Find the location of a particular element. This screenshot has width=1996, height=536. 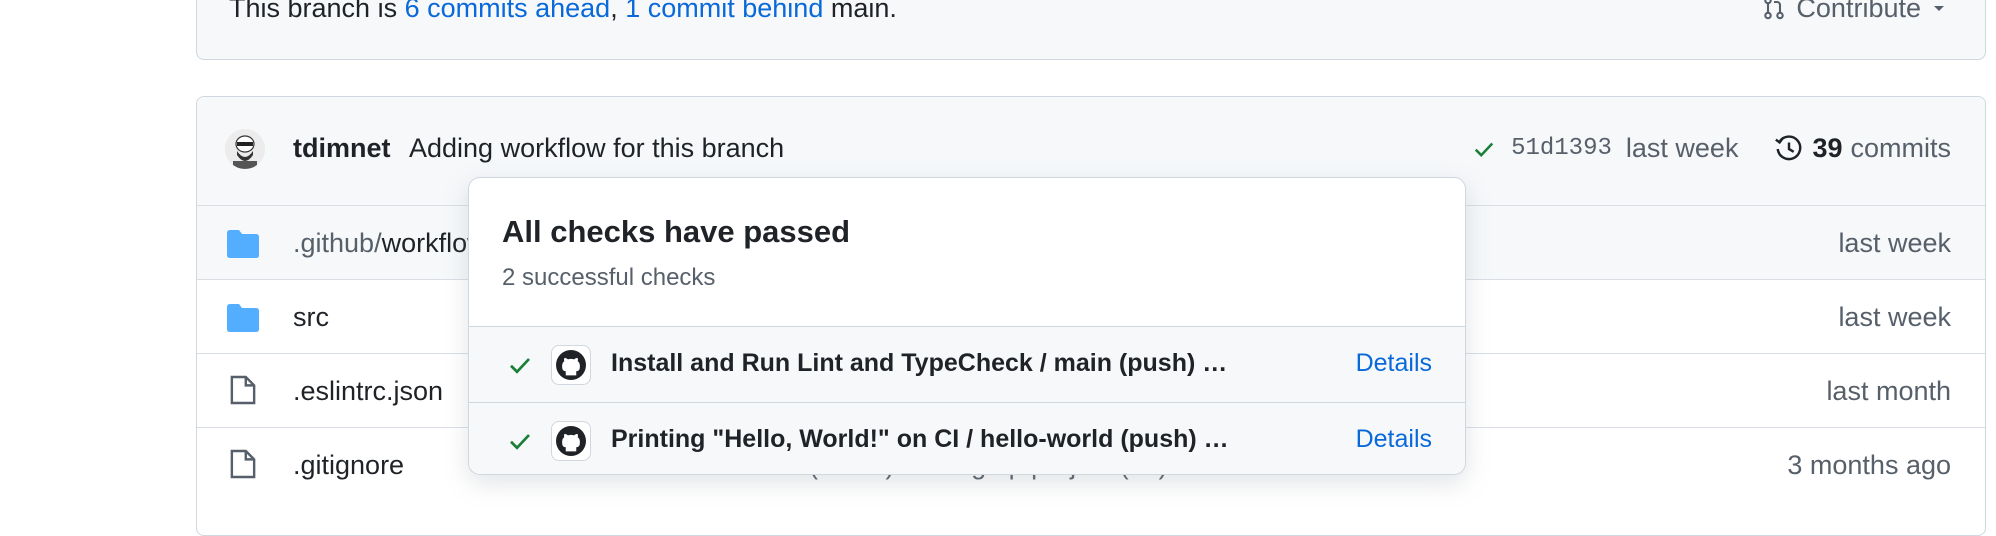

contribute-label: Contribute is located at coordinates (1858, 11).